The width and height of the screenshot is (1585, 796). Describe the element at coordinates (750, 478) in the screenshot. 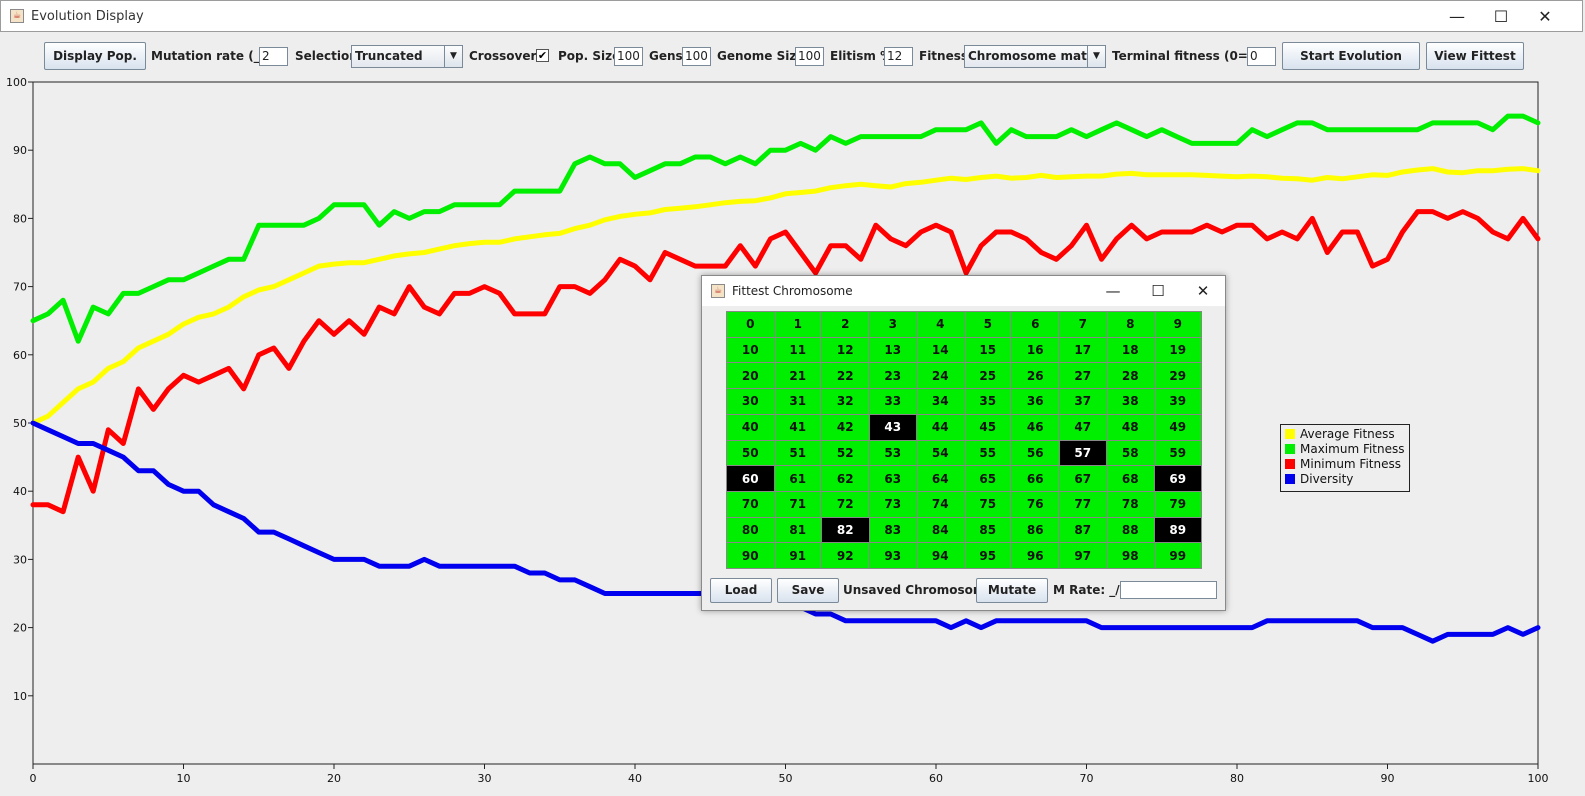

I see `gene-cell: 60` at that location.